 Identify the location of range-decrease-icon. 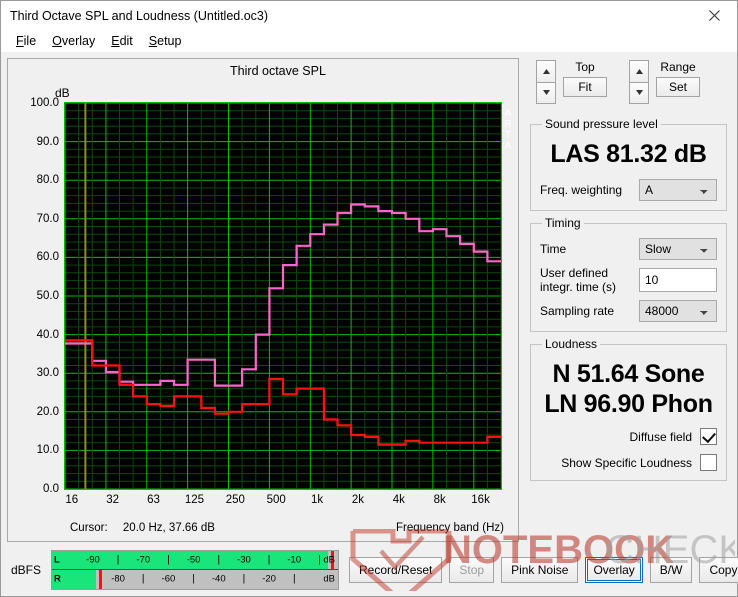
(639, 93).